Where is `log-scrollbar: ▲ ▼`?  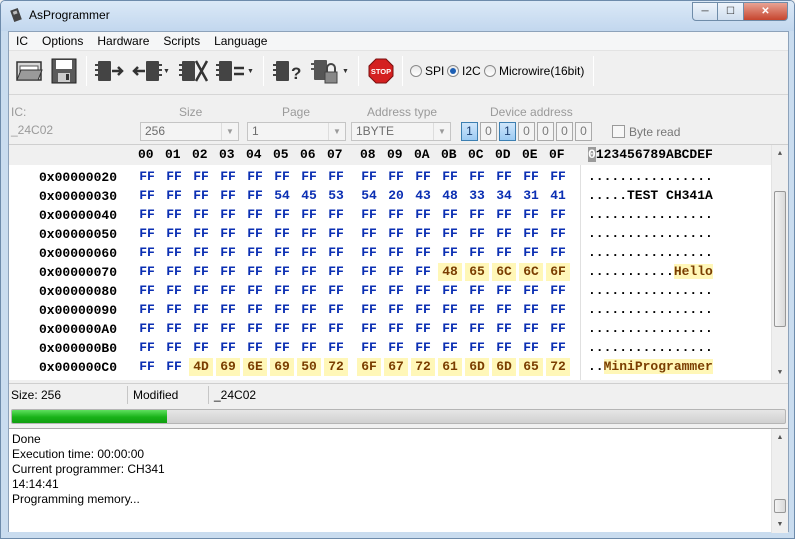 log-scrollbar: ▲ ▼ is located at coordinates (779, 481).